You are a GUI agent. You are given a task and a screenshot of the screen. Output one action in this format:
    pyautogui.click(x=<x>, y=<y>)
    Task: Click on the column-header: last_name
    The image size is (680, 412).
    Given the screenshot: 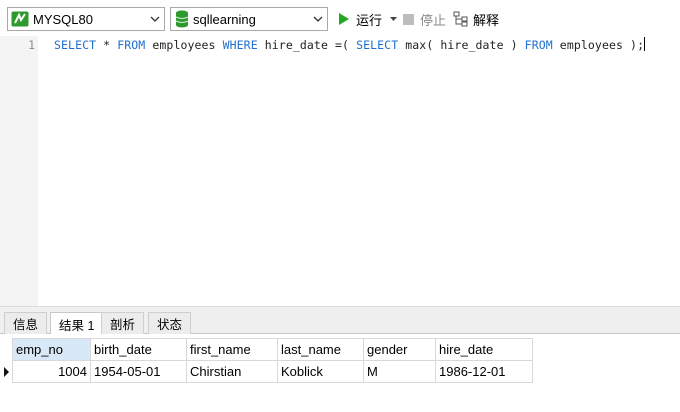 What is the action you would take?
    pyautogui.click(x=320, y=349)
    